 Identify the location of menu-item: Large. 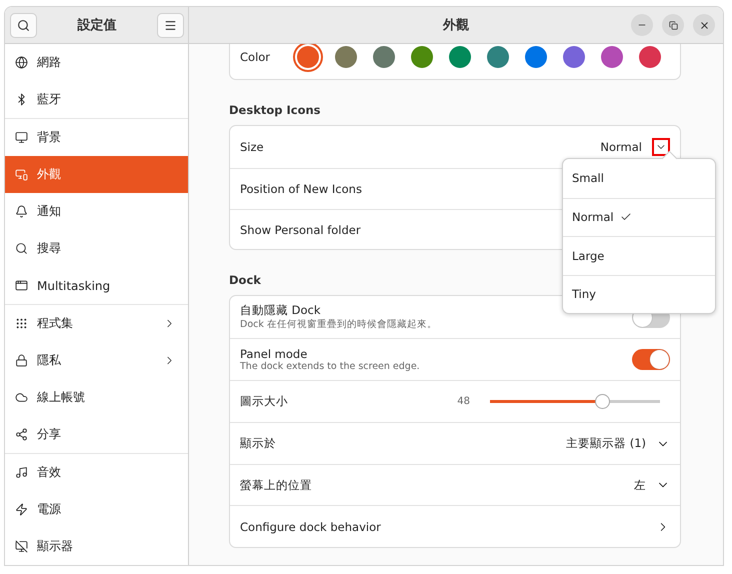
(639, 255).